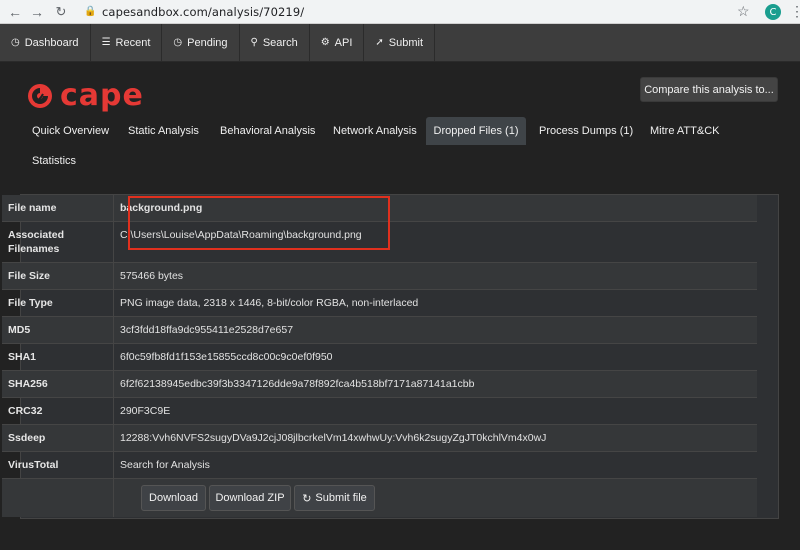 This screenshot has width=800, height=550. I want to click on upload-icon: ➚, so click(379, 42).